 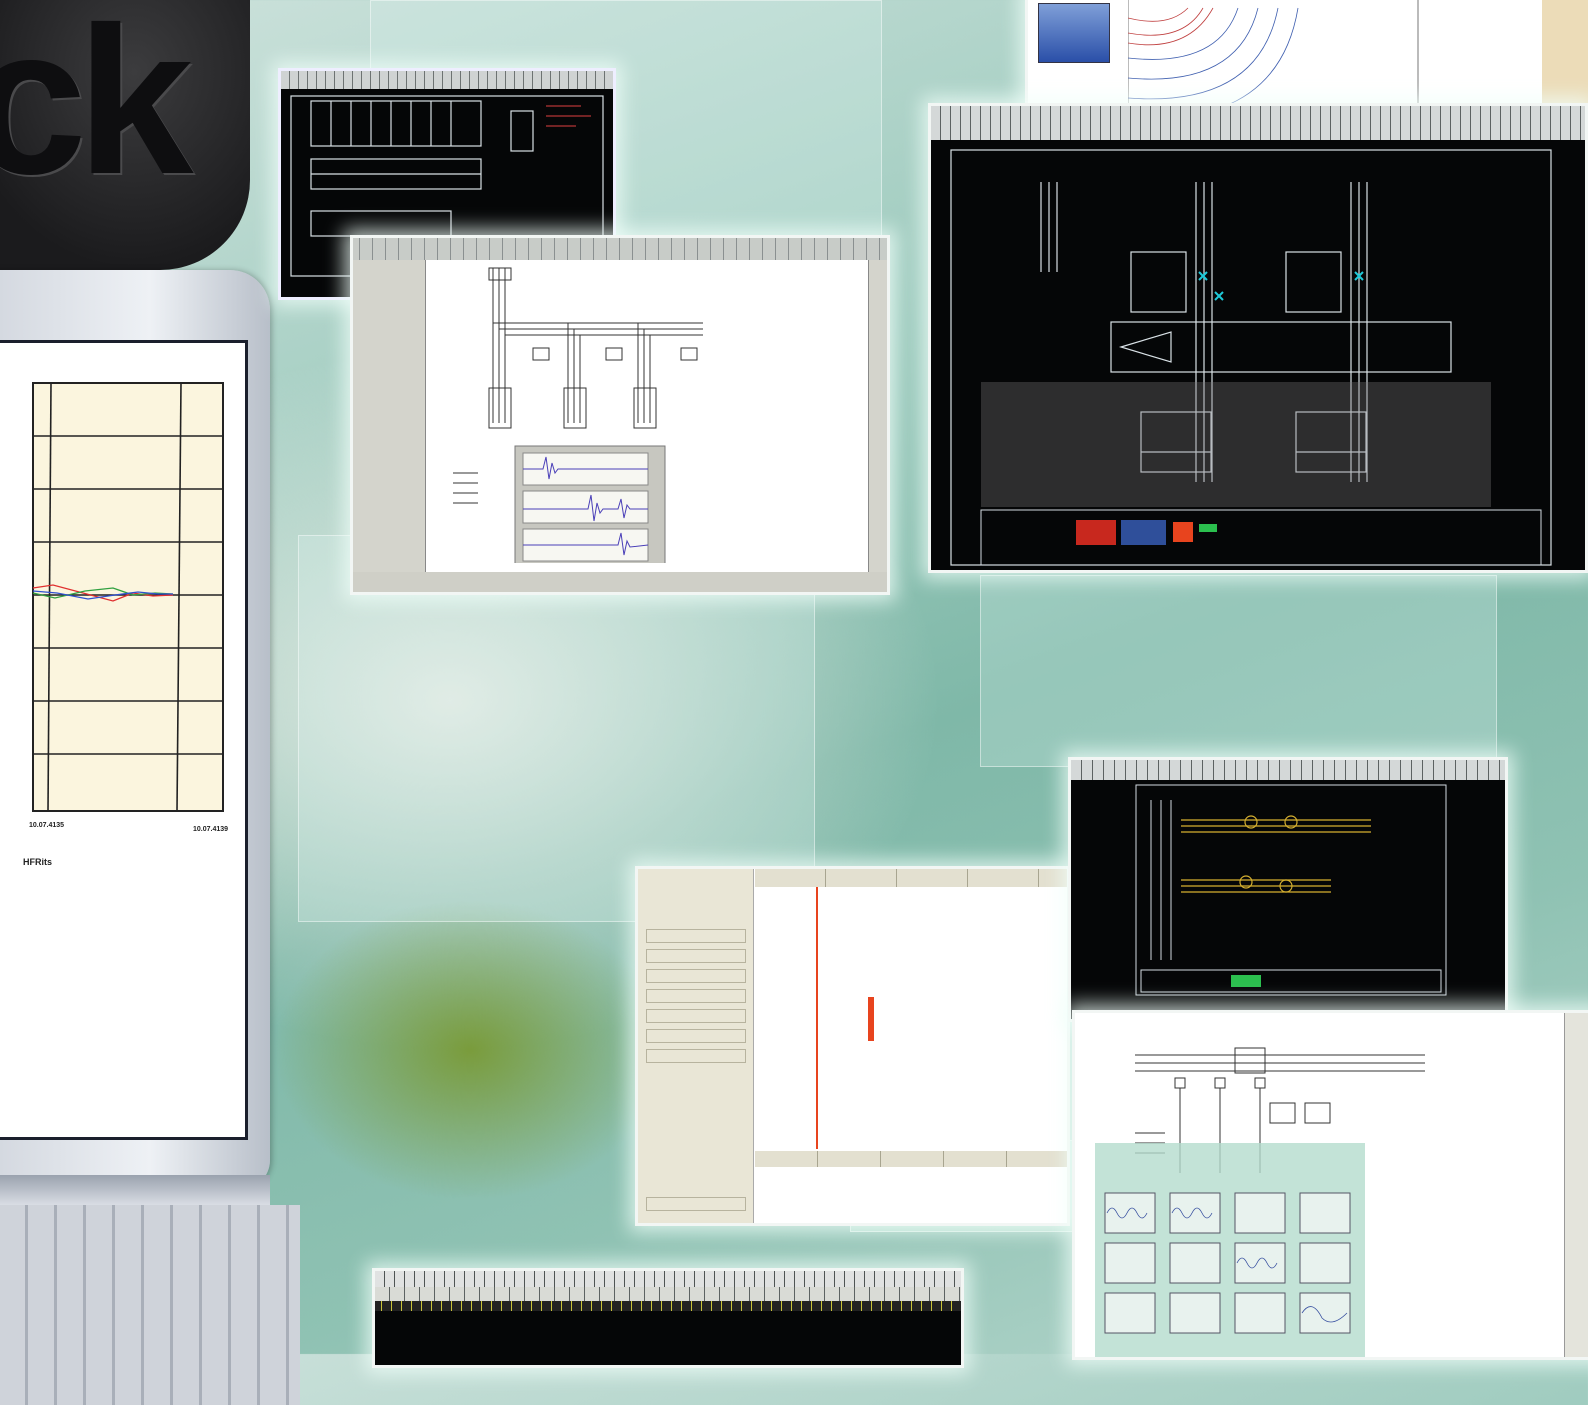 I want to click on cad-window-lower, so click(x=1288, y=889).